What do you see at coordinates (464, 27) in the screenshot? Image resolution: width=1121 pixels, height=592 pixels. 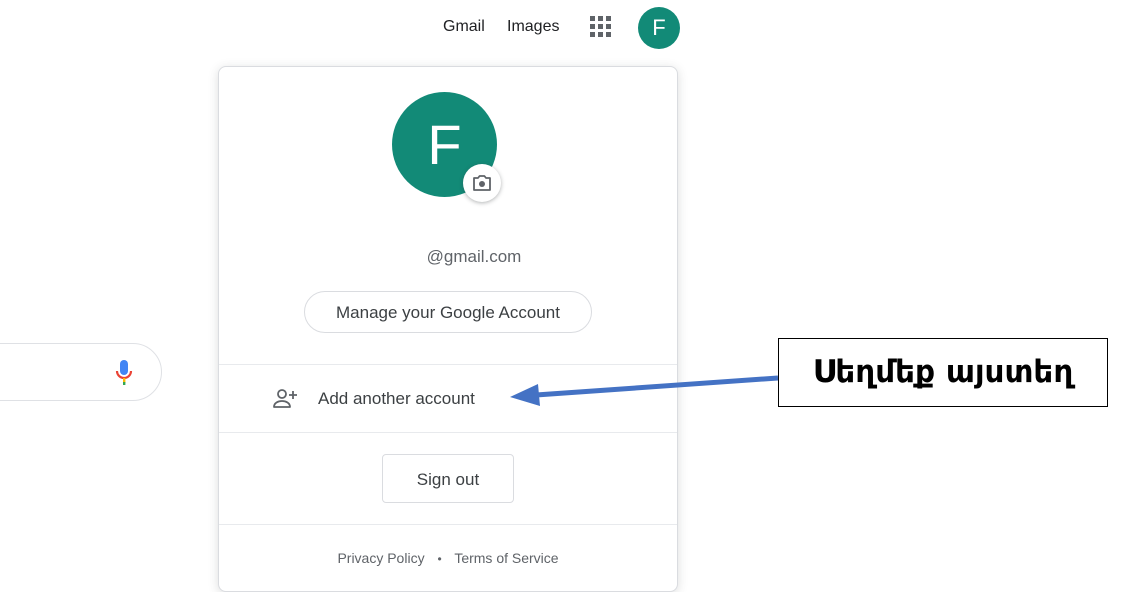 I see `gmail-link: Gmail` at bounding box center [464, 27].